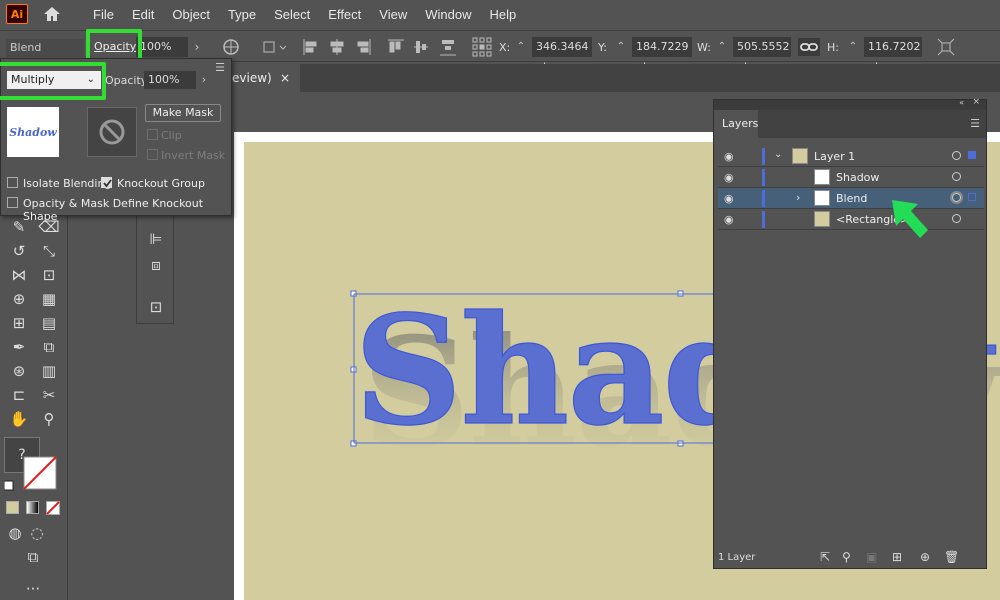 Image resolution: width=1000 pixels, height=600 pixels. Describe the element at coordinates (103, 14) in the screenshot. I see `menu-file: File` at that location.